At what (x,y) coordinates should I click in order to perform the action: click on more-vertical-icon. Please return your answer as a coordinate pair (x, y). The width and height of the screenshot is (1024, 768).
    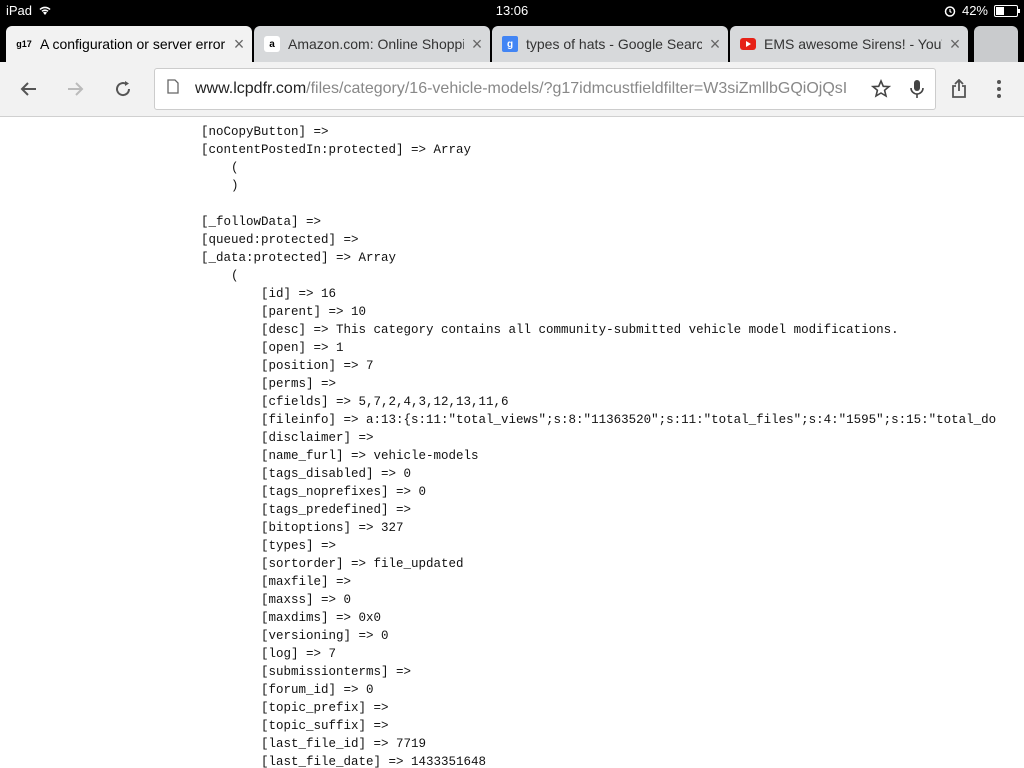
    Looking at the image, I should click on (999, 89).